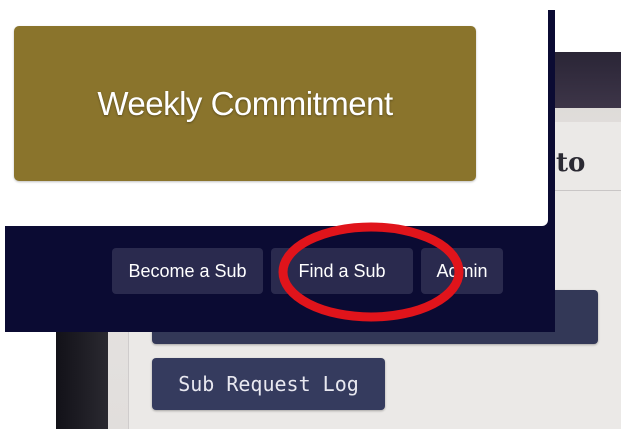 Image resolution: width=621 pixels, height=429 pixels. I want to click on admin-button: Admin, so click(462, 271).